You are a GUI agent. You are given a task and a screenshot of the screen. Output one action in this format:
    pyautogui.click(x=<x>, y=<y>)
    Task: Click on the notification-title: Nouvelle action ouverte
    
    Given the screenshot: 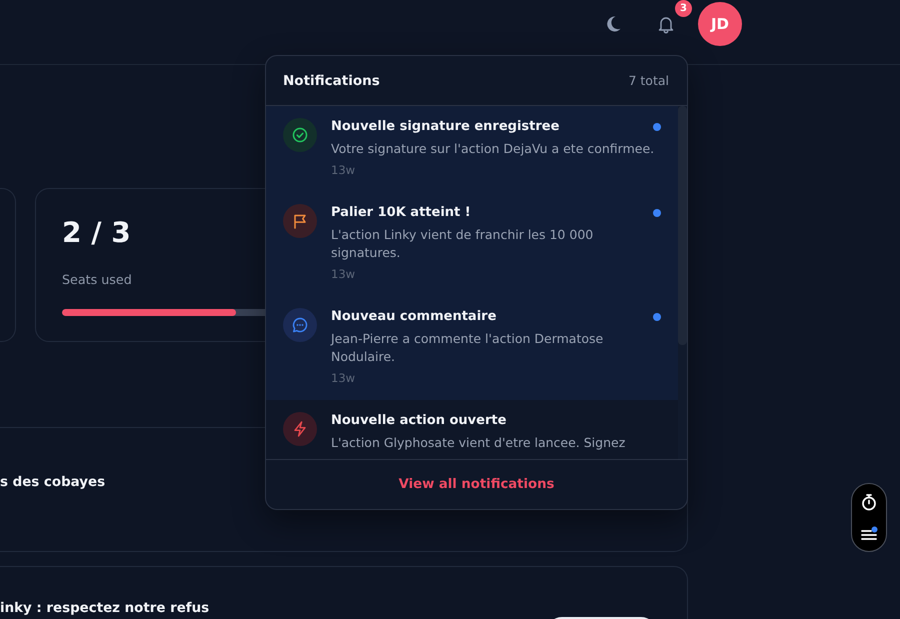 What is the action you would take?
    pyautogui.click(x=419, y=421)
    